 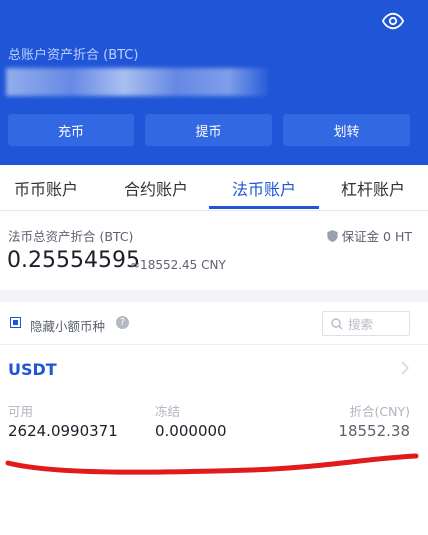 I want to click on margin-info: 保证金 0 HT, so click(x=369, y=235).